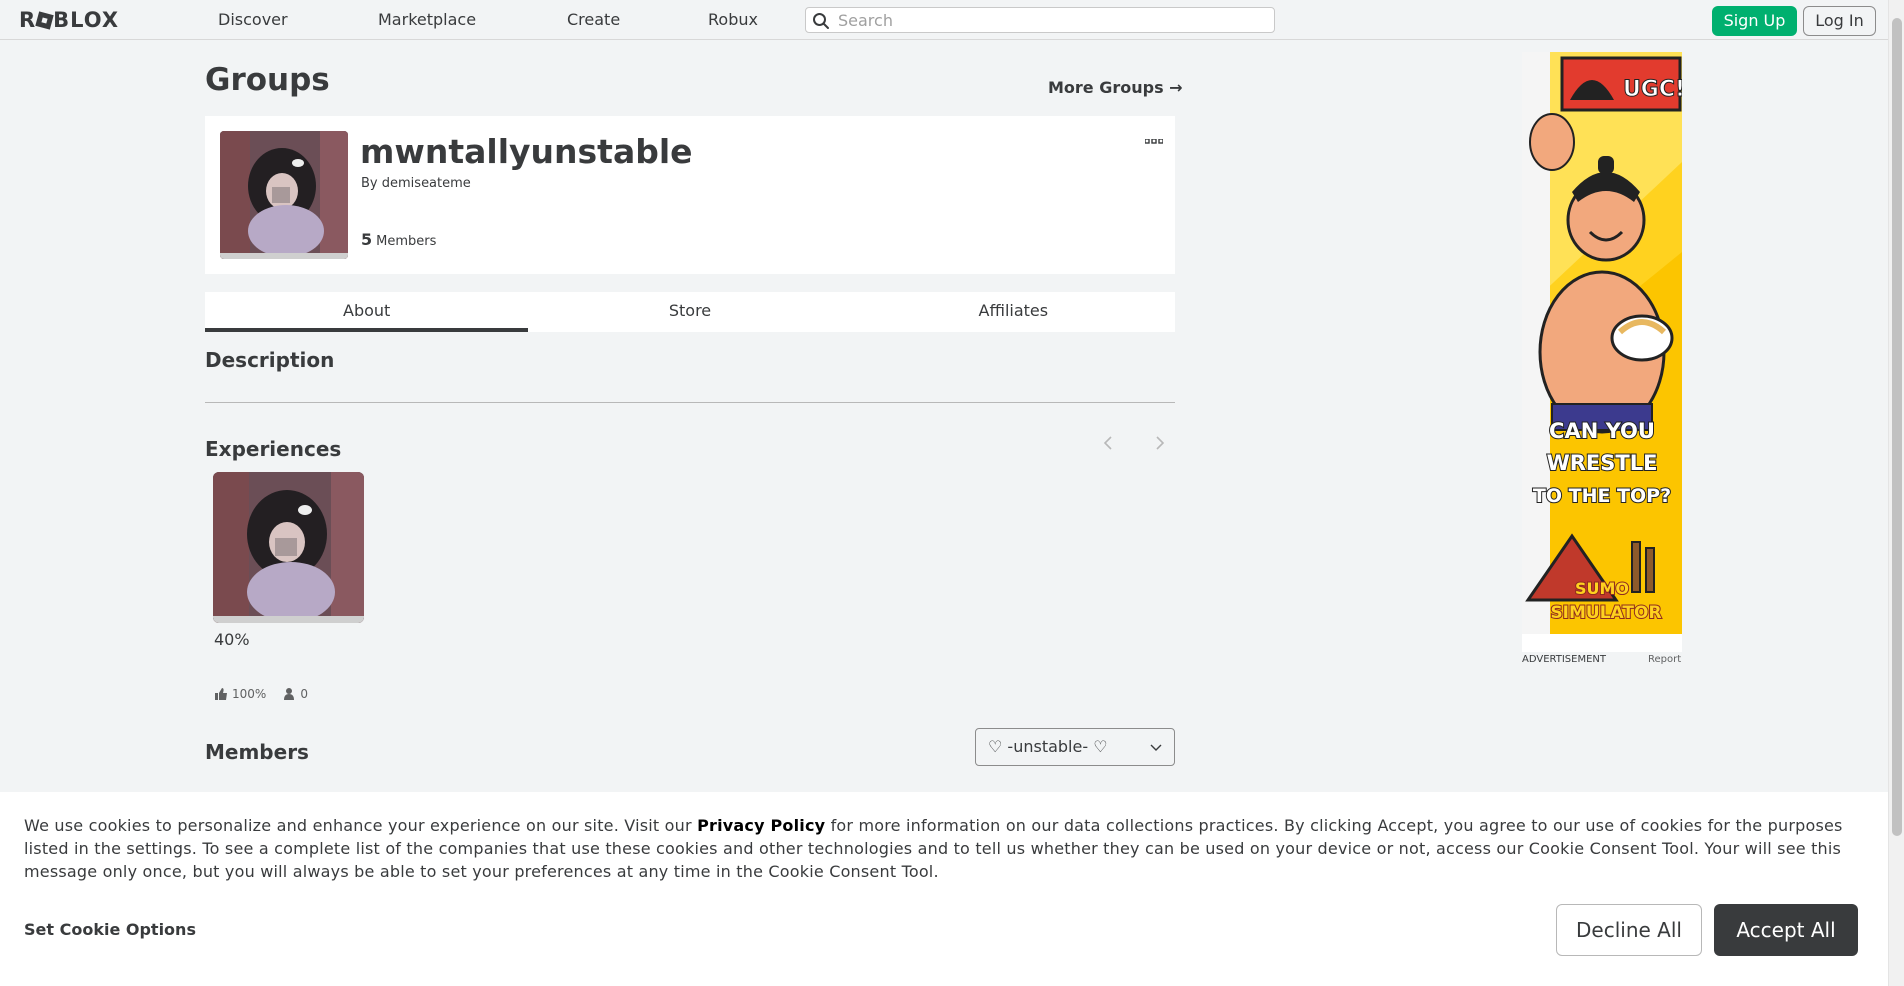 This screenshot has width=1904, height=986. Describe the element at coordinates (427, 19) in the screenshot. I see `nav-marketplace: Marketplace` at that location.